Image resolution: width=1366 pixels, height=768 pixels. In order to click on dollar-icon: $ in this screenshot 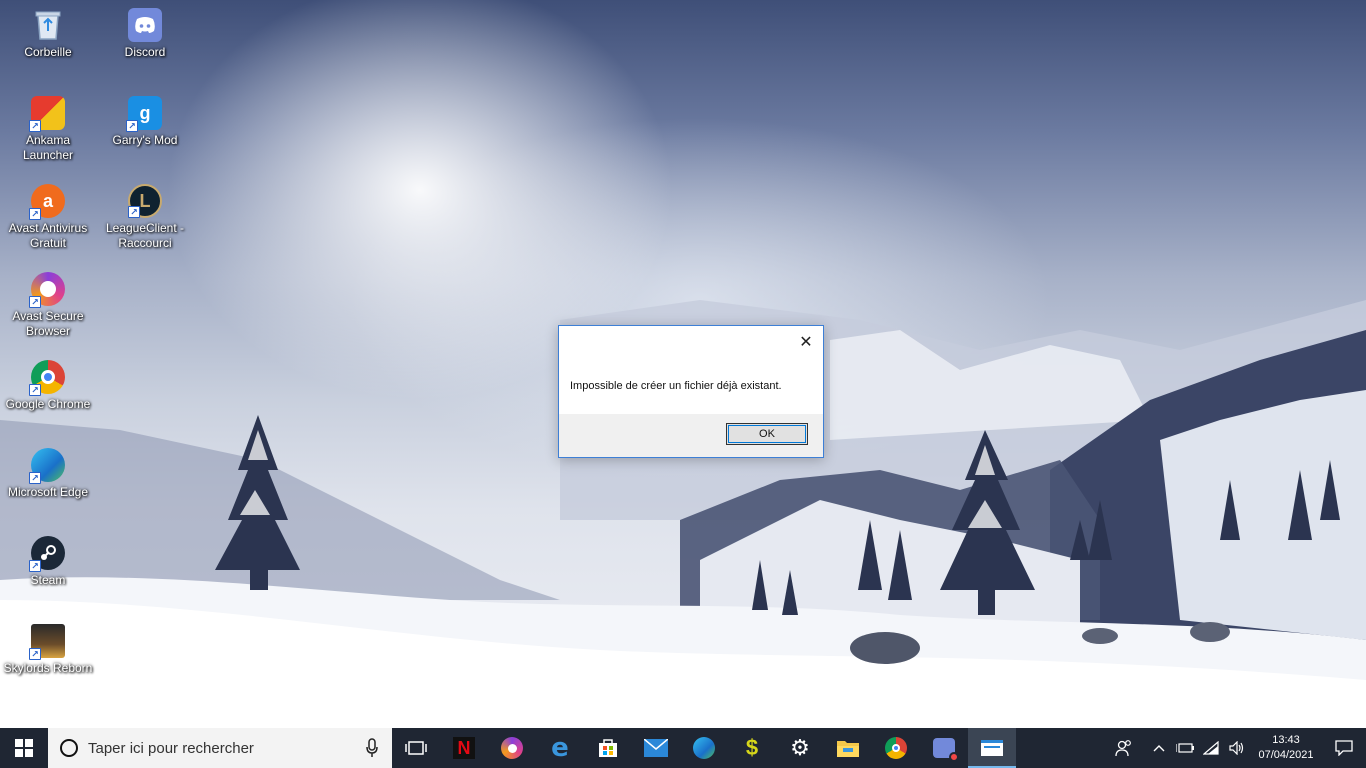, I will do `click(752, 748)`.